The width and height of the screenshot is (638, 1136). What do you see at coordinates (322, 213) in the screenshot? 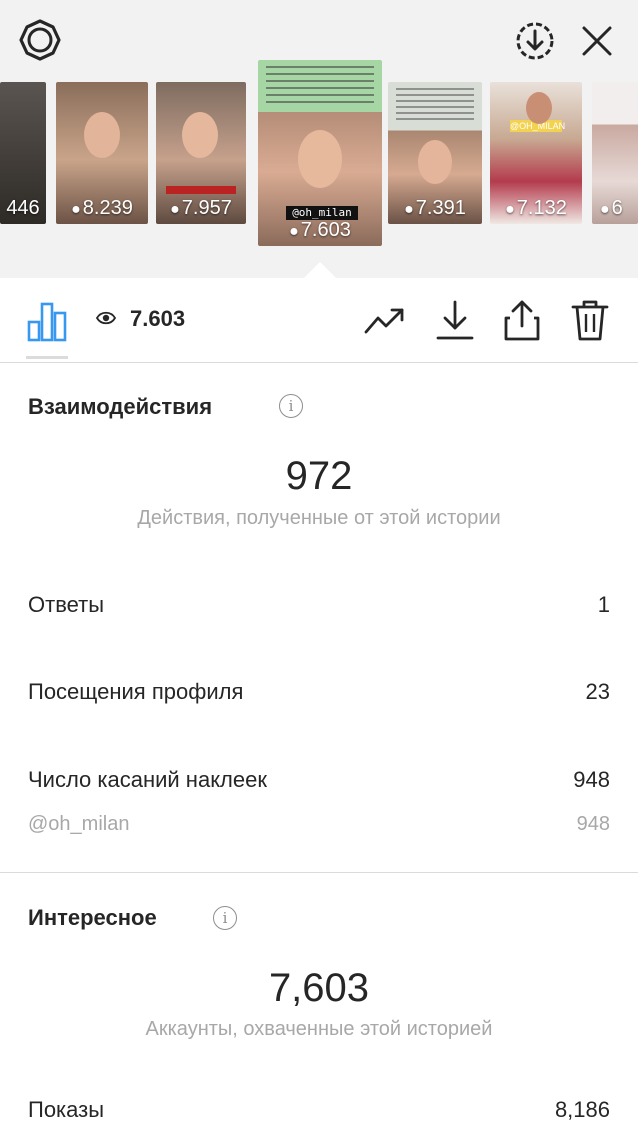
I see `story-sticker-handle: @oh_milan` at bounding box center [322, 213].